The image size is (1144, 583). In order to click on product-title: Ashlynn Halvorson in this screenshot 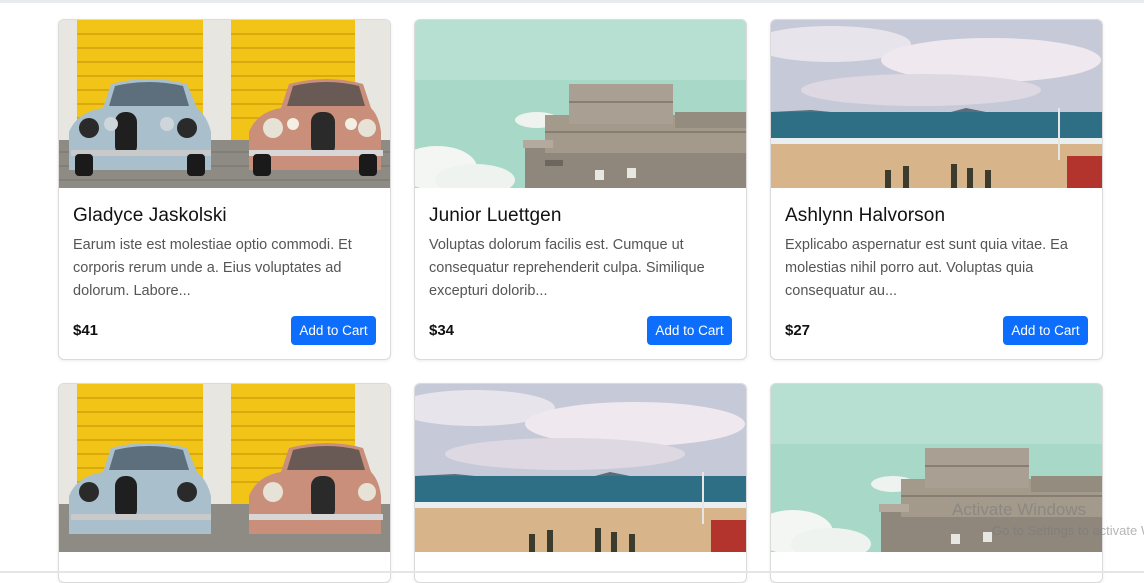, I will do `click(865, 215)`.